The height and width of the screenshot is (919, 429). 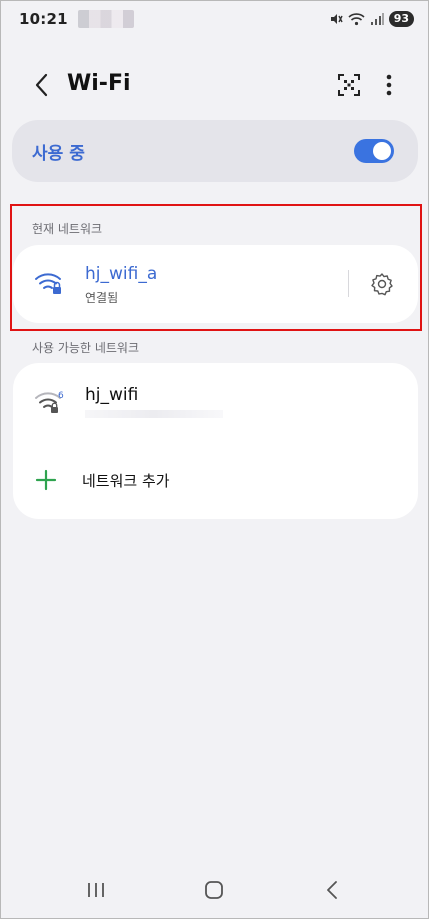 What do you see at coordinates (43, 19) in the screenshot?
I see `clock: 10:21` at bounding box center [43, 19].